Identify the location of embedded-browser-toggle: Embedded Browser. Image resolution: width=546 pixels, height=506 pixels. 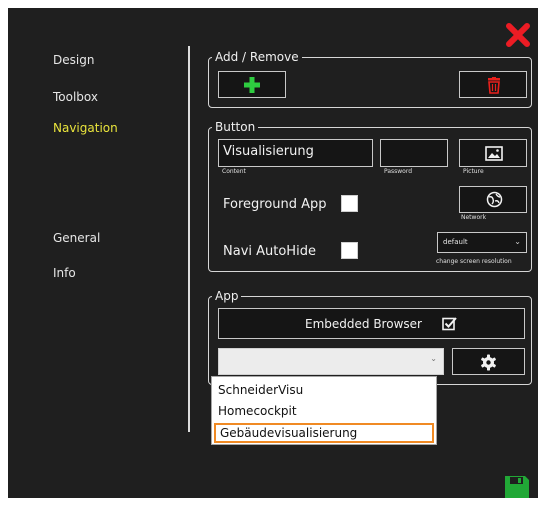
(371, 323).